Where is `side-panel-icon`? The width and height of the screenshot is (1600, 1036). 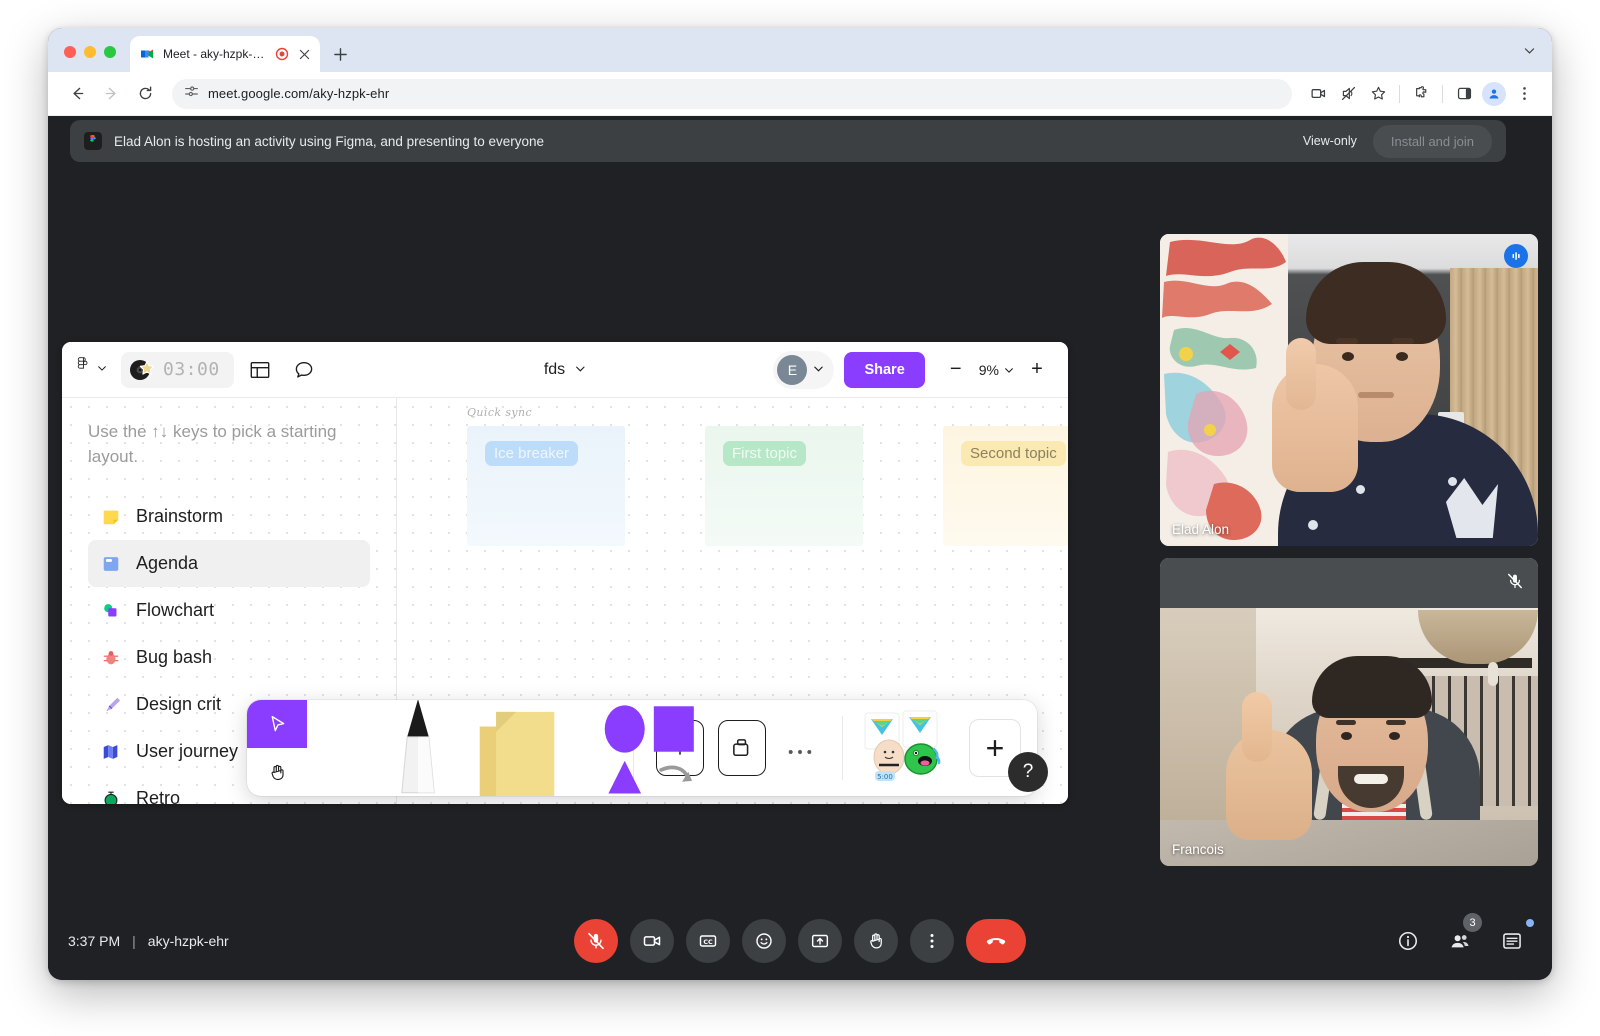 side-panel-icon is located at coordinates (1464, 94).